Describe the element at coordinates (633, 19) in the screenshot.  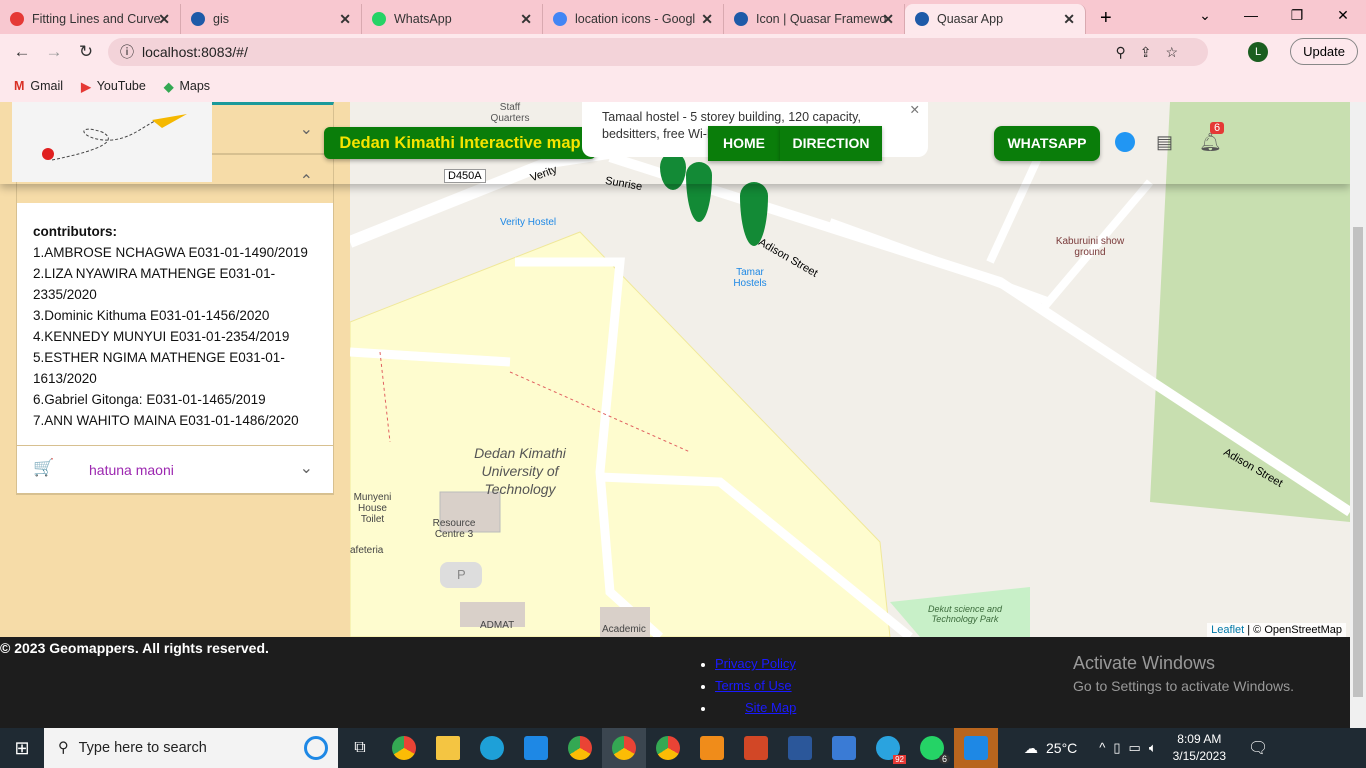
I see `browser-tab: location icons - Googl ✕` at that location.